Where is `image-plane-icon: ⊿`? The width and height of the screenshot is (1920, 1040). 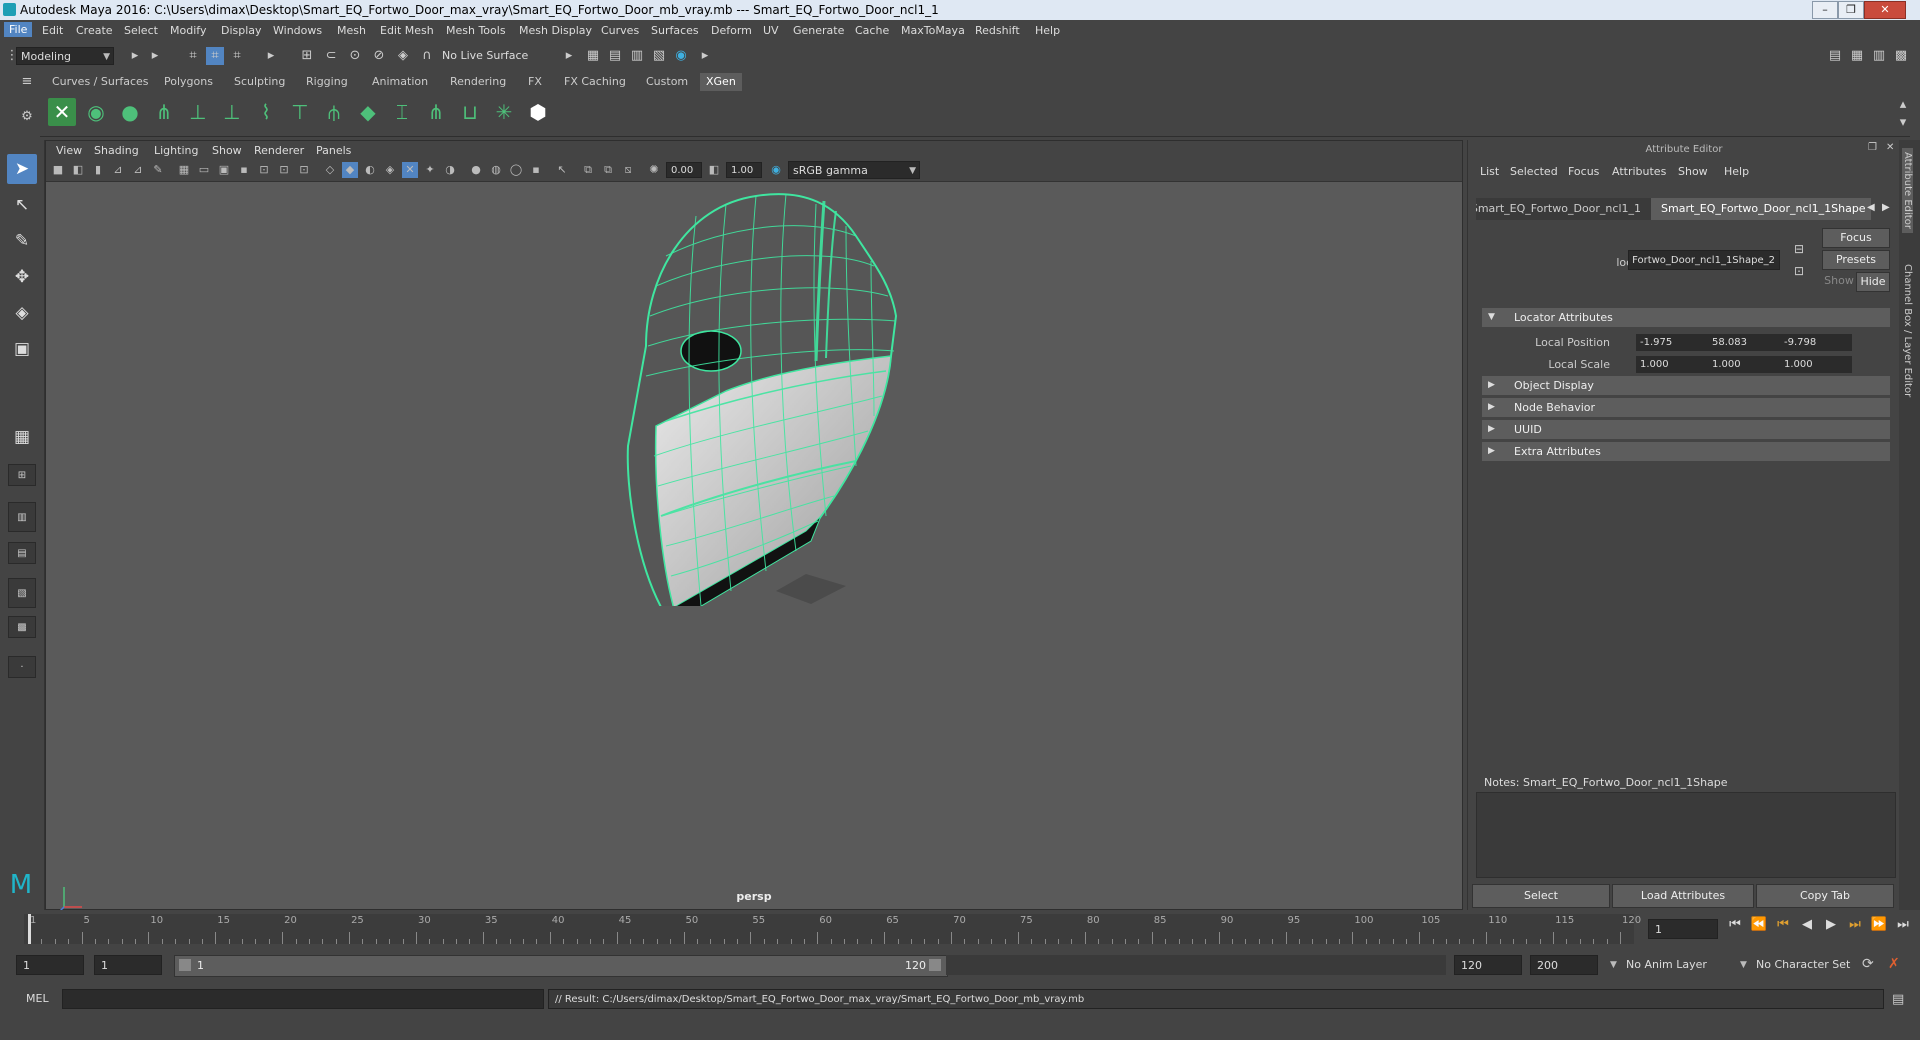 image-plane-icon: ⊿ is located at coordinates (118, 170).